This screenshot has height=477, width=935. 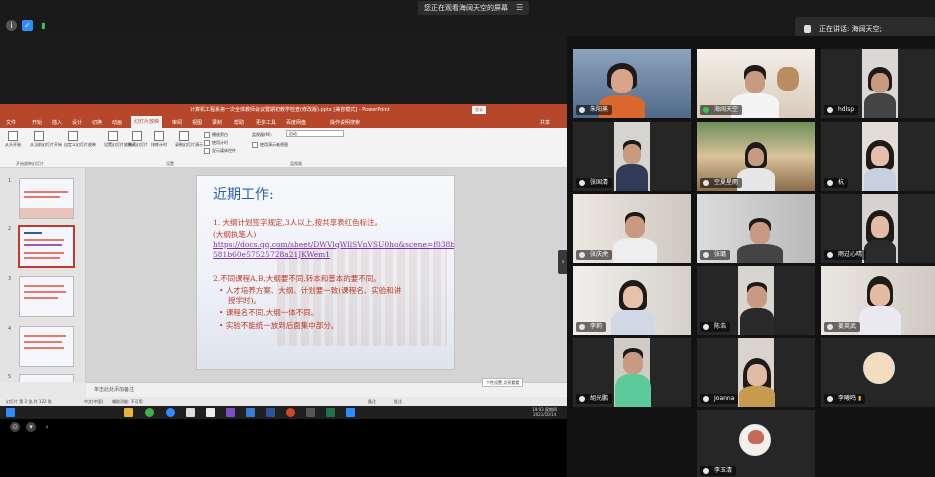 I want to click on slide-thumbnail-selected, so click(x=46, y=246).